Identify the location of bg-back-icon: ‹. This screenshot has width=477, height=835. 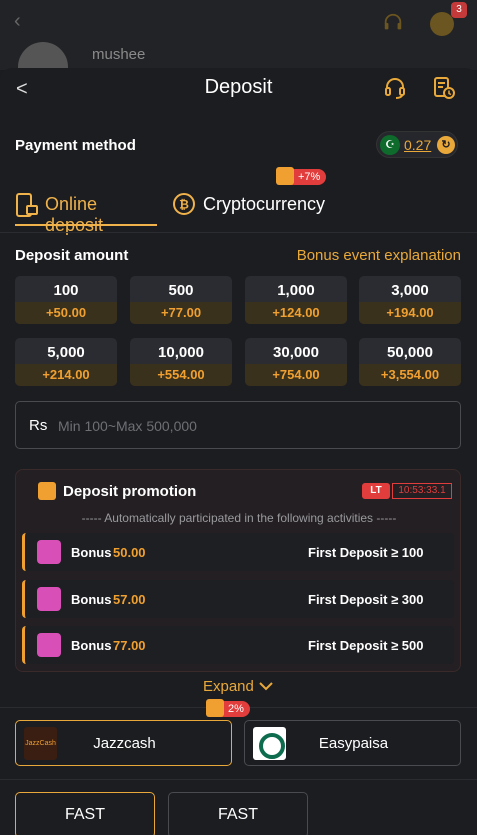
(22, 21).